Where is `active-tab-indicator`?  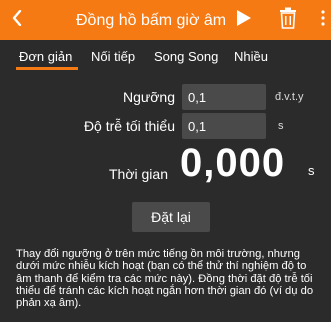 active-tab-indicator is located at coordinates (47, 68).